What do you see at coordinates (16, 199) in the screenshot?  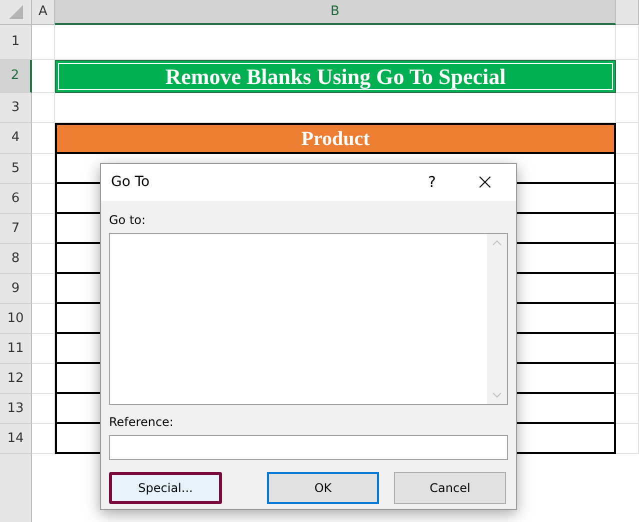 I see `row-header: 6` at bounding box center [16, 199].